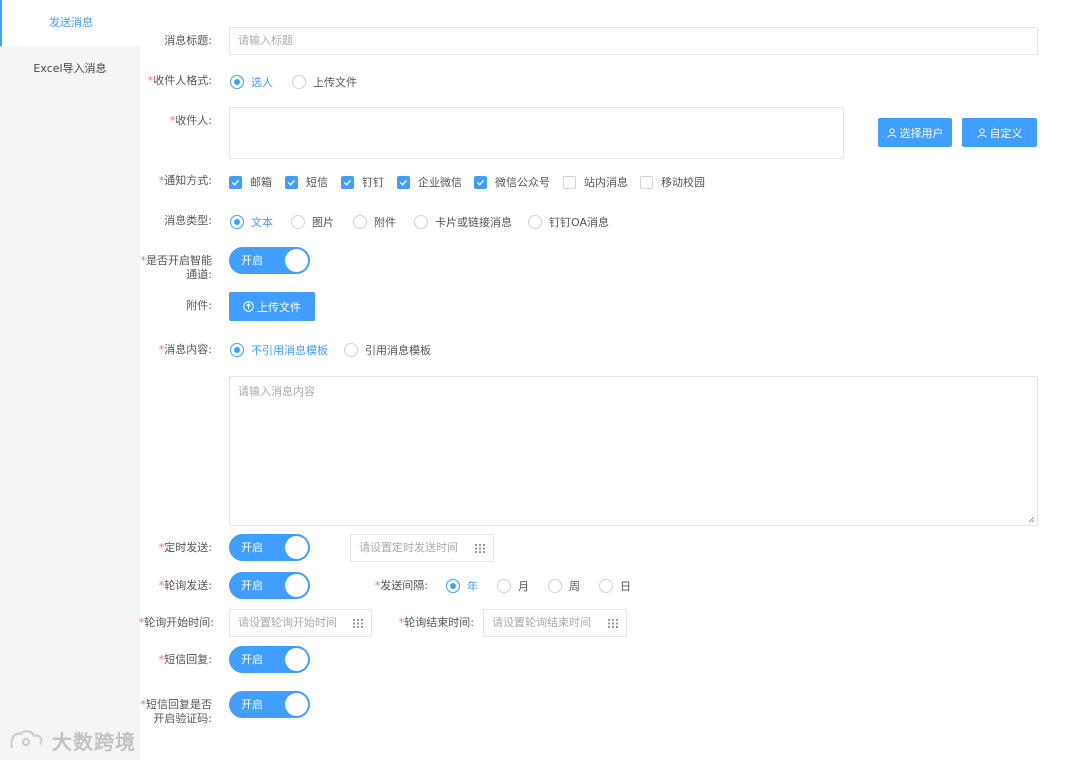 Image resolution: width=1080 pixels, height=760 pixels. I want to click on check-wecom: 企业微信, so click(429, 182).